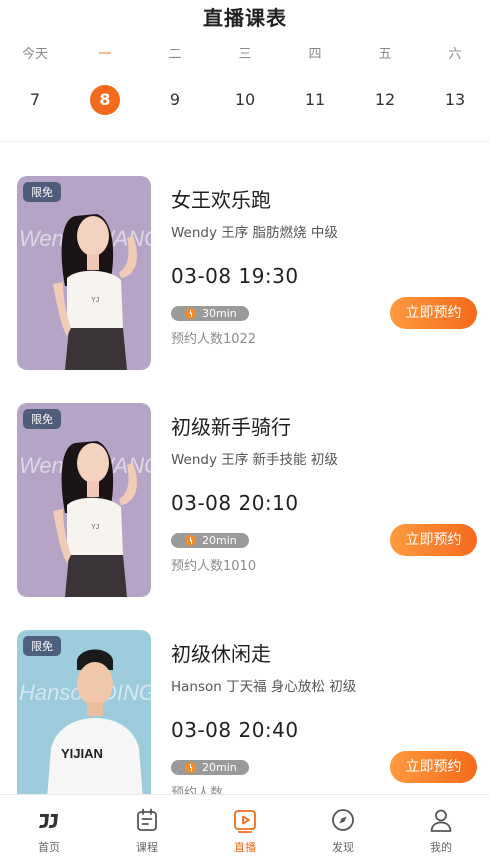  What do you see at coordinates (245, 99) in the screenshot?
I see `day-date: 10` at bounding box center [245, 99].